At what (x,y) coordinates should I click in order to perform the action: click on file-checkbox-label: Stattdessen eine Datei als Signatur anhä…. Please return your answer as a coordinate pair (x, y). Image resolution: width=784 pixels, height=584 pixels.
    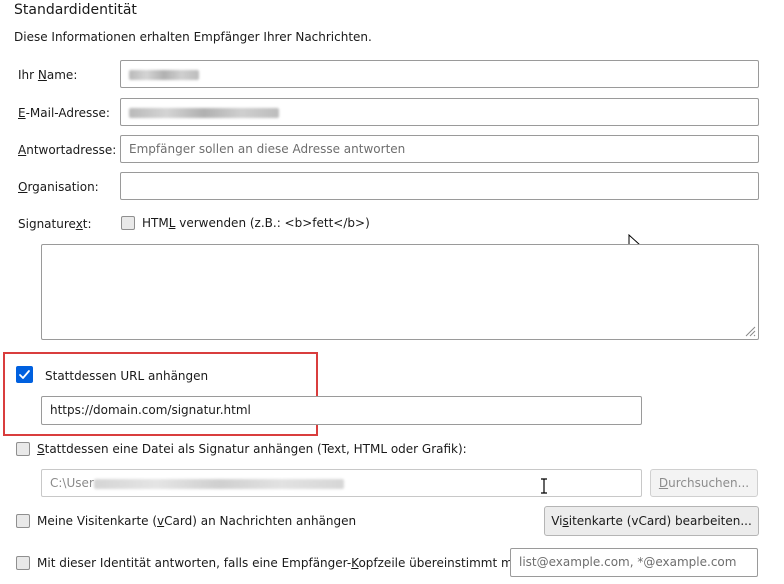
    Looking at the image, I should click on (252, 449).